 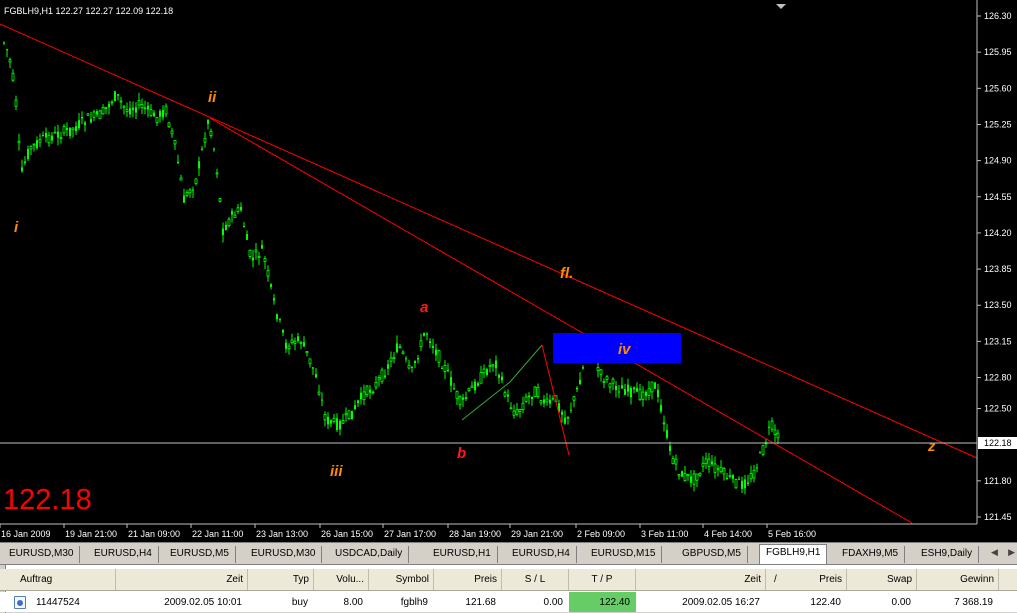 I want to click on time-tick-label: 4 Feb 14:00, so click(x=728, y=534).